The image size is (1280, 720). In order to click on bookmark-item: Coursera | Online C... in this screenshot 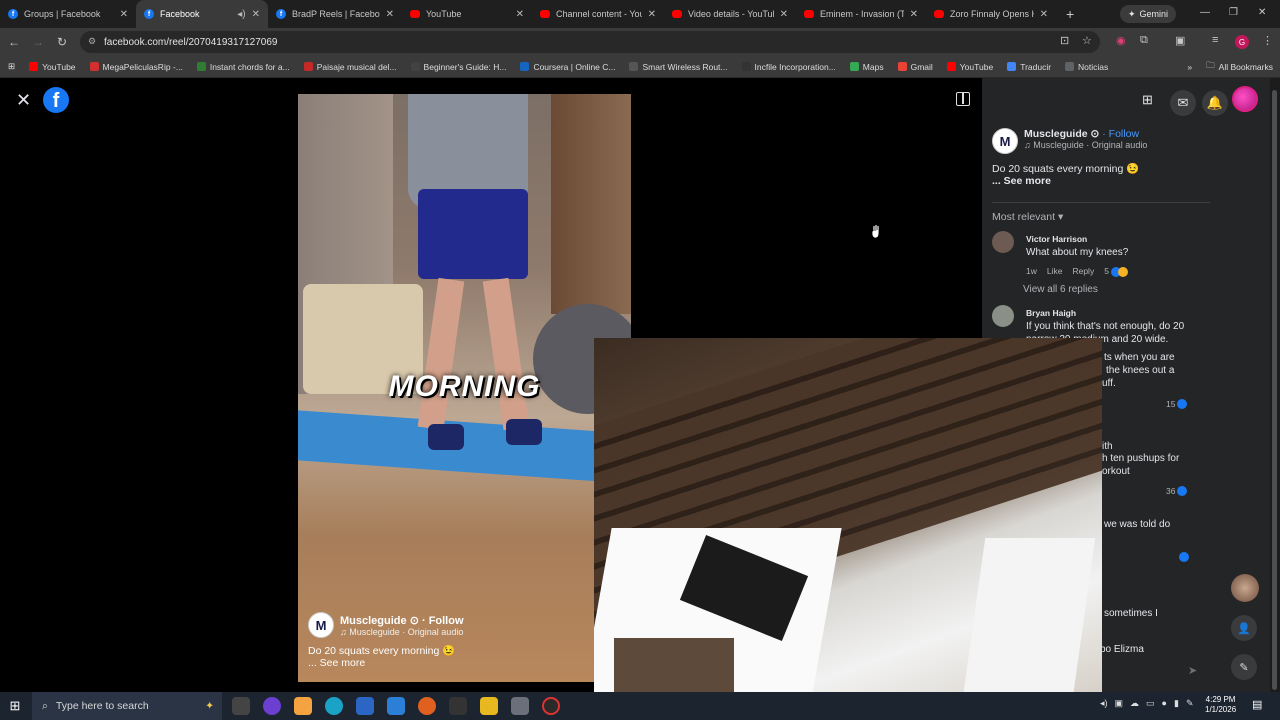, I will do `click(567, 67)`.